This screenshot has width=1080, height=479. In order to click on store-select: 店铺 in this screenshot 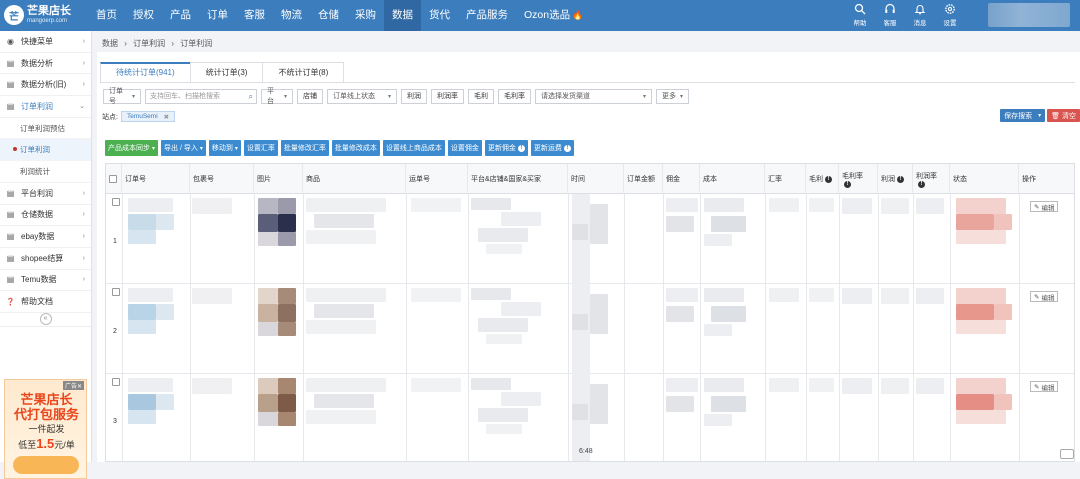, I will do `click(310, 96)`.